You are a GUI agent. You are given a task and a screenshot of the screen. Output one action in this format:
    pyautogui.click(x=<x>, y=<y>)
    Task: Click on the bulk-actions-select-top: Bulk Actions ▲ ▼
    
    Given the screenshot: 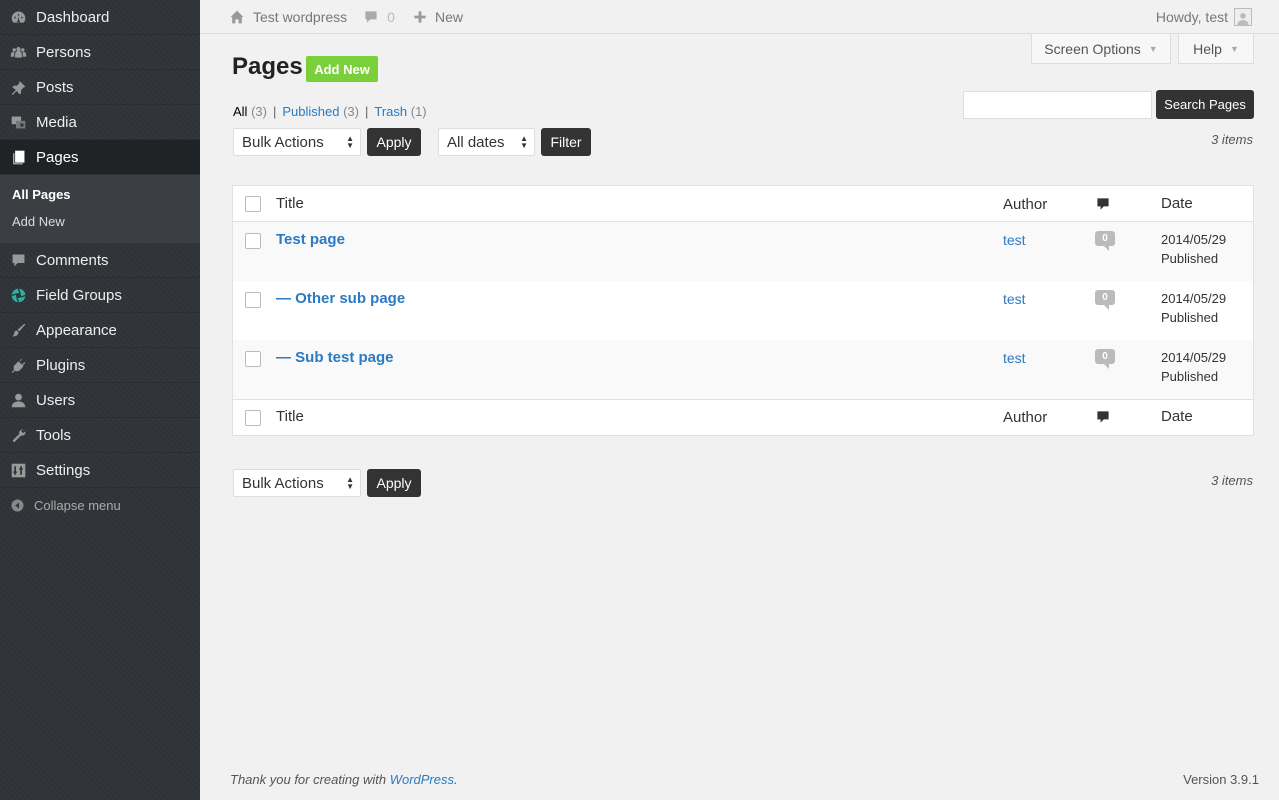 What is the action you would take?
    pyautogui.click(x=297, y=142)
    